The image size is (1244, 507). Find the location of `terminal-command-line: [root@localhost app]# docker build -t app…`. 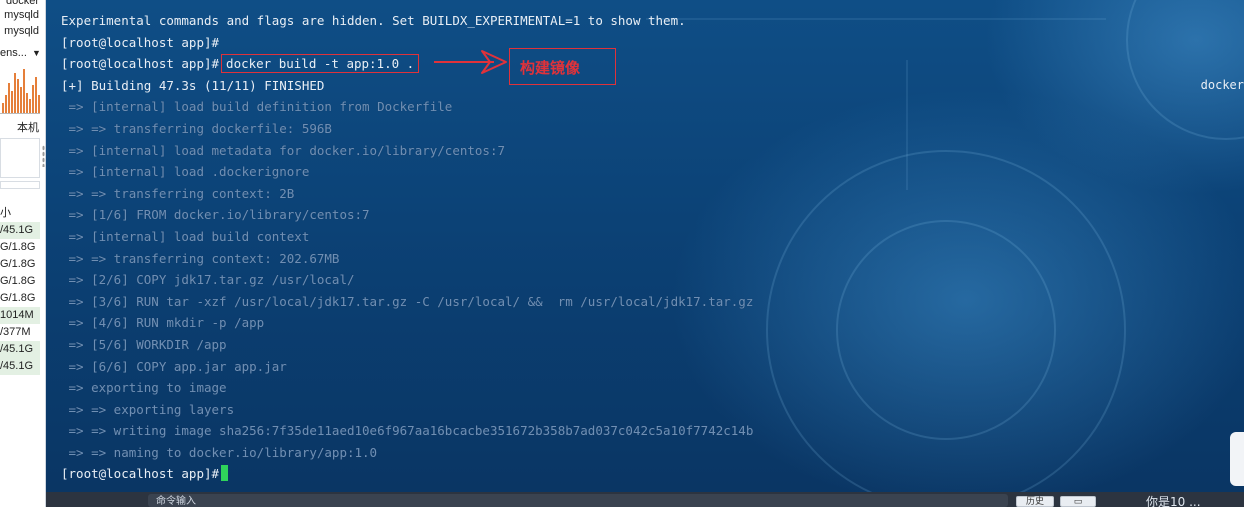

terminal-command-line: [root@localhost app]# docker build -t app… is located at coordinates (407, 64).